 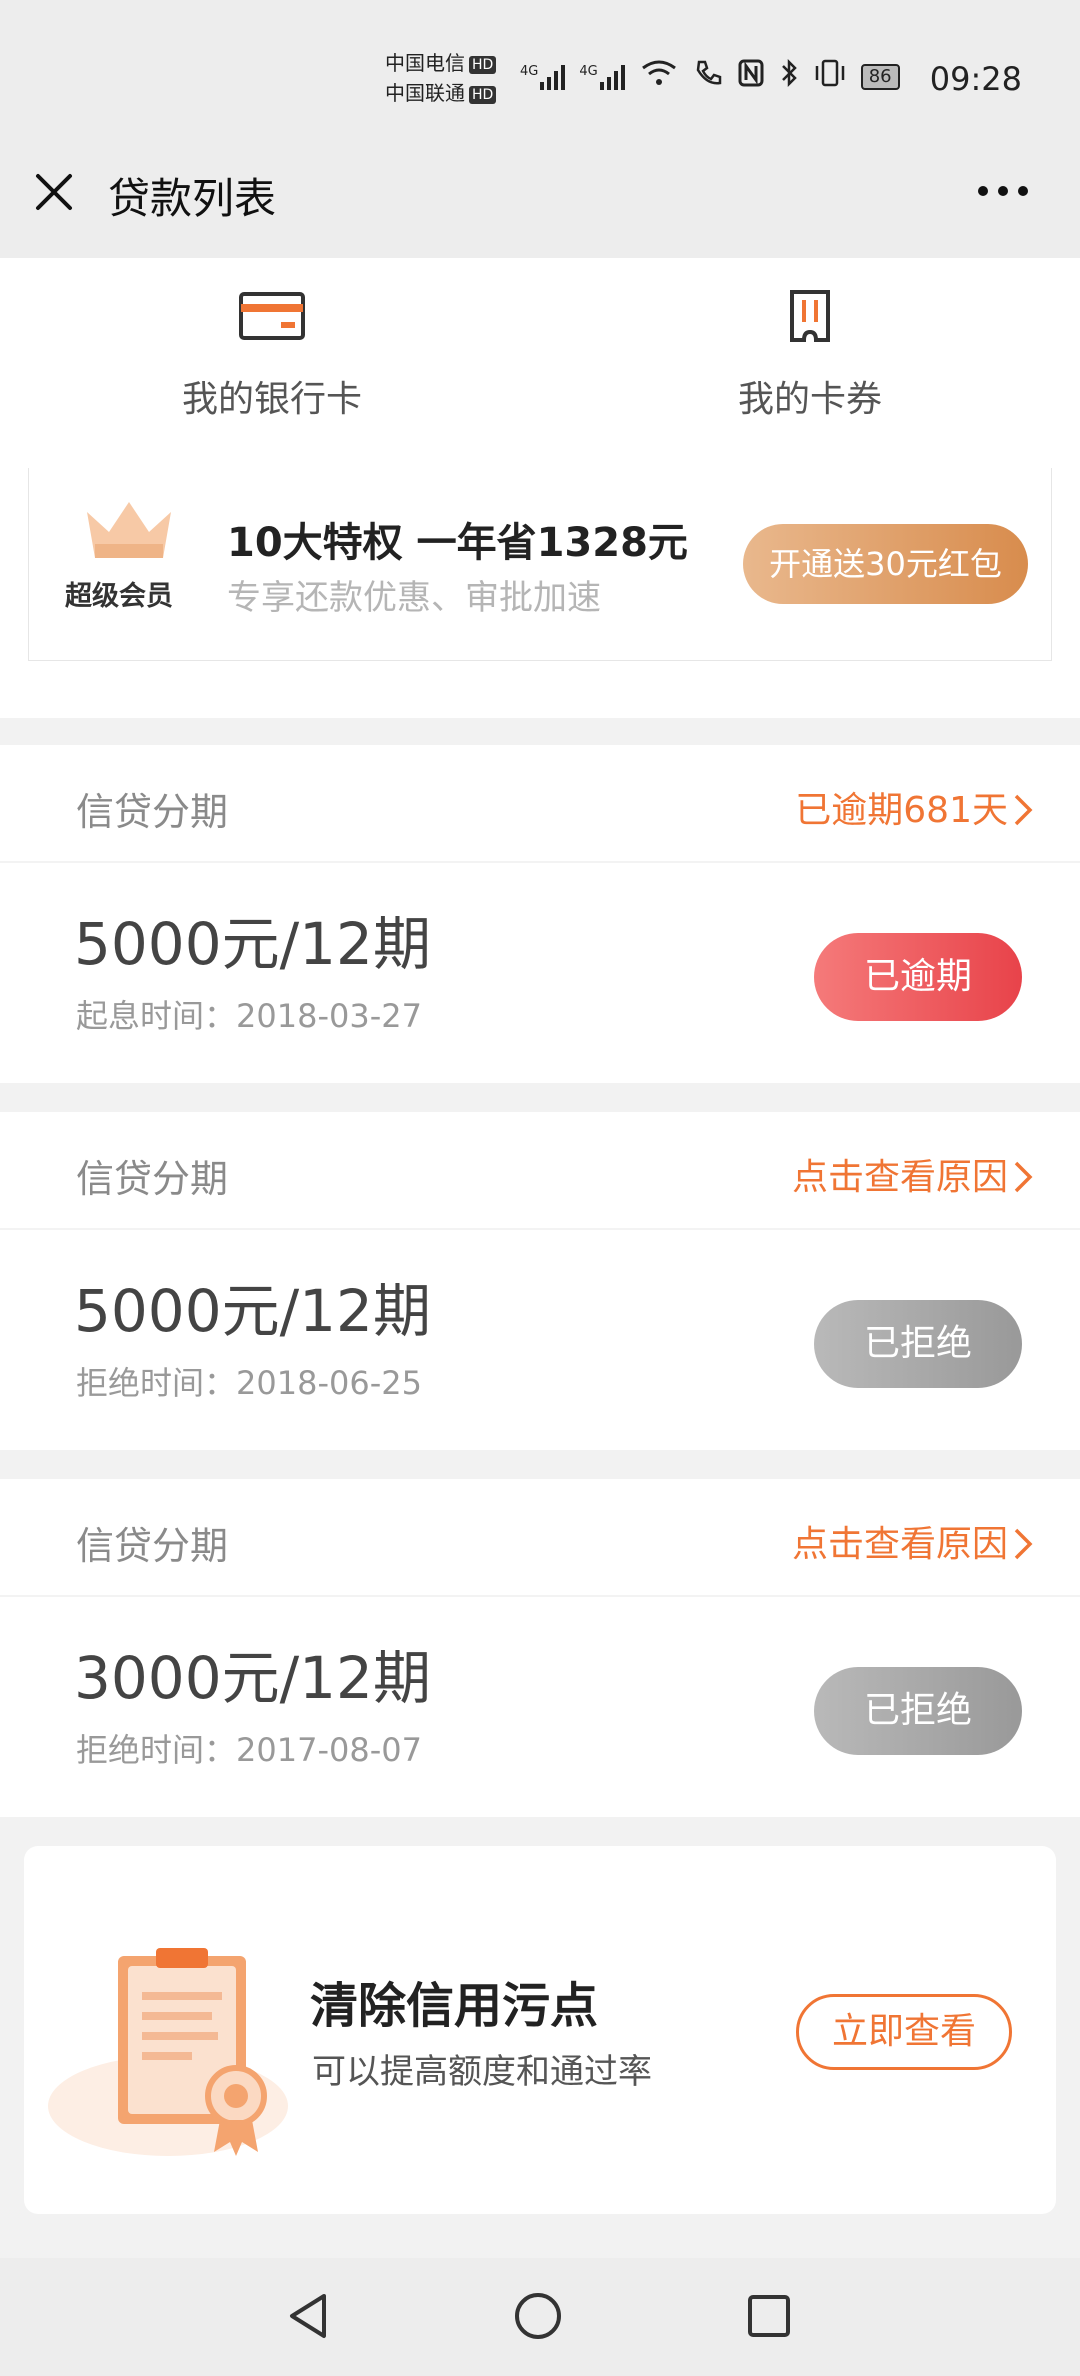 I want to click on phone-icon, so click(x=708, y=76).